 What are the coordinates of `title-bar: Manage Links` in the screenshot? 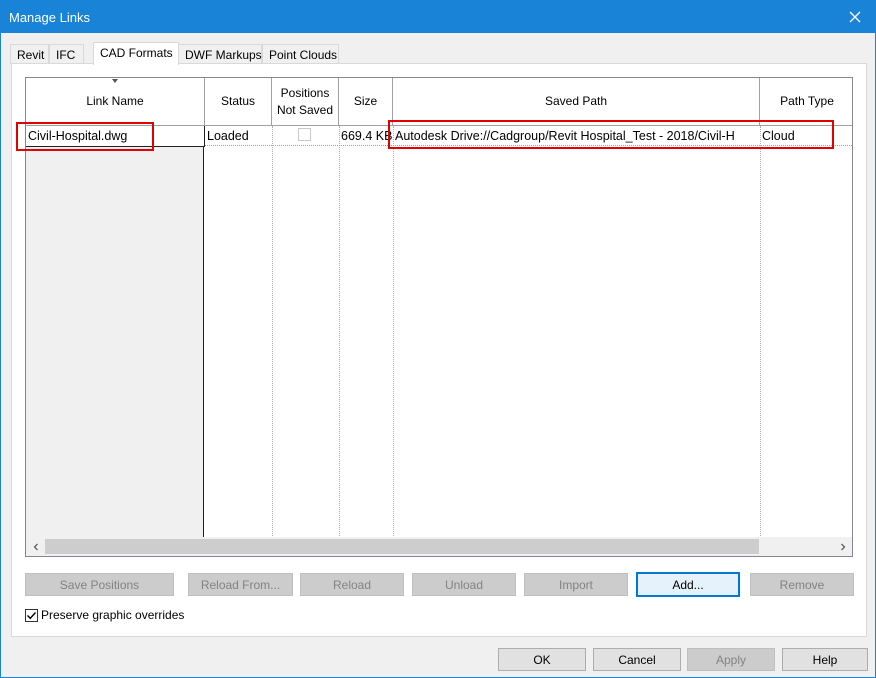 It's located at (438, 17).